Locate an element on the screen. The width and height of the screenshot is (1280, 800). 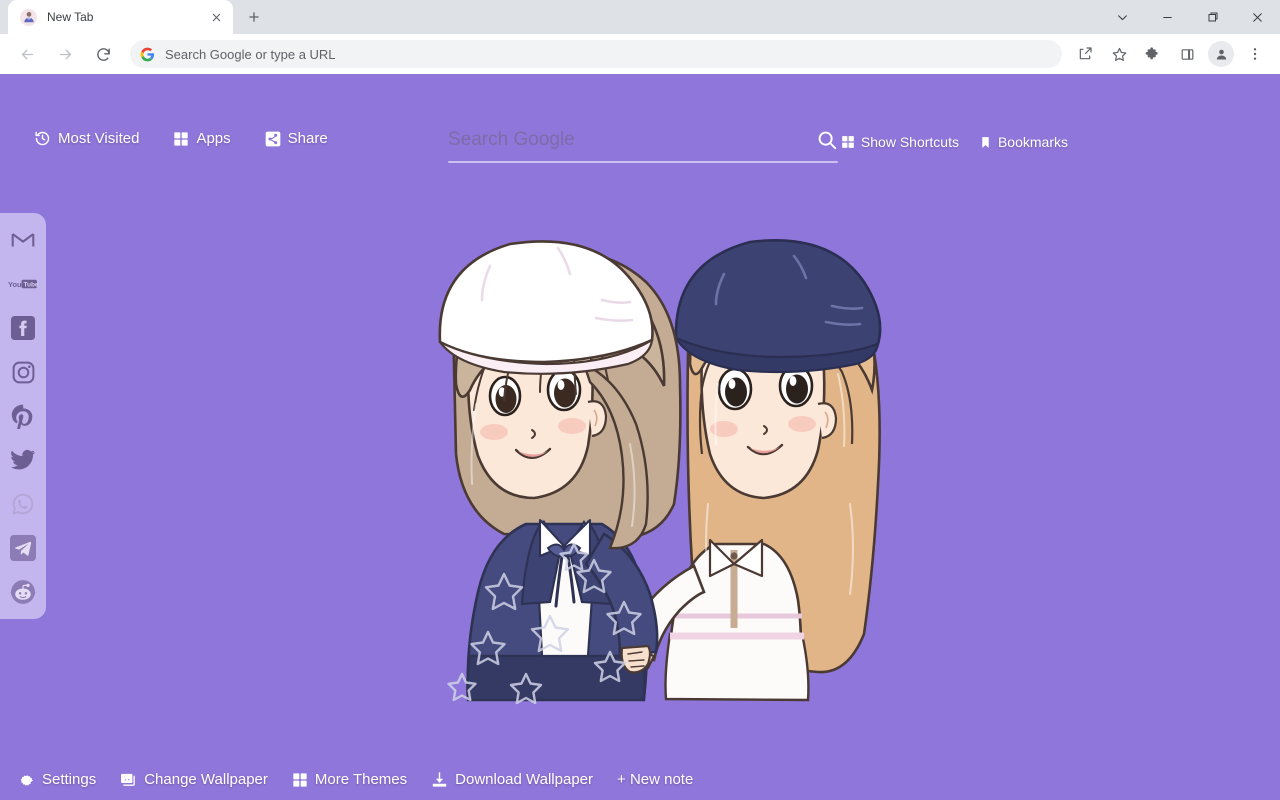
bb-label: Change Wallpaper is located at coordinates (206, 779).